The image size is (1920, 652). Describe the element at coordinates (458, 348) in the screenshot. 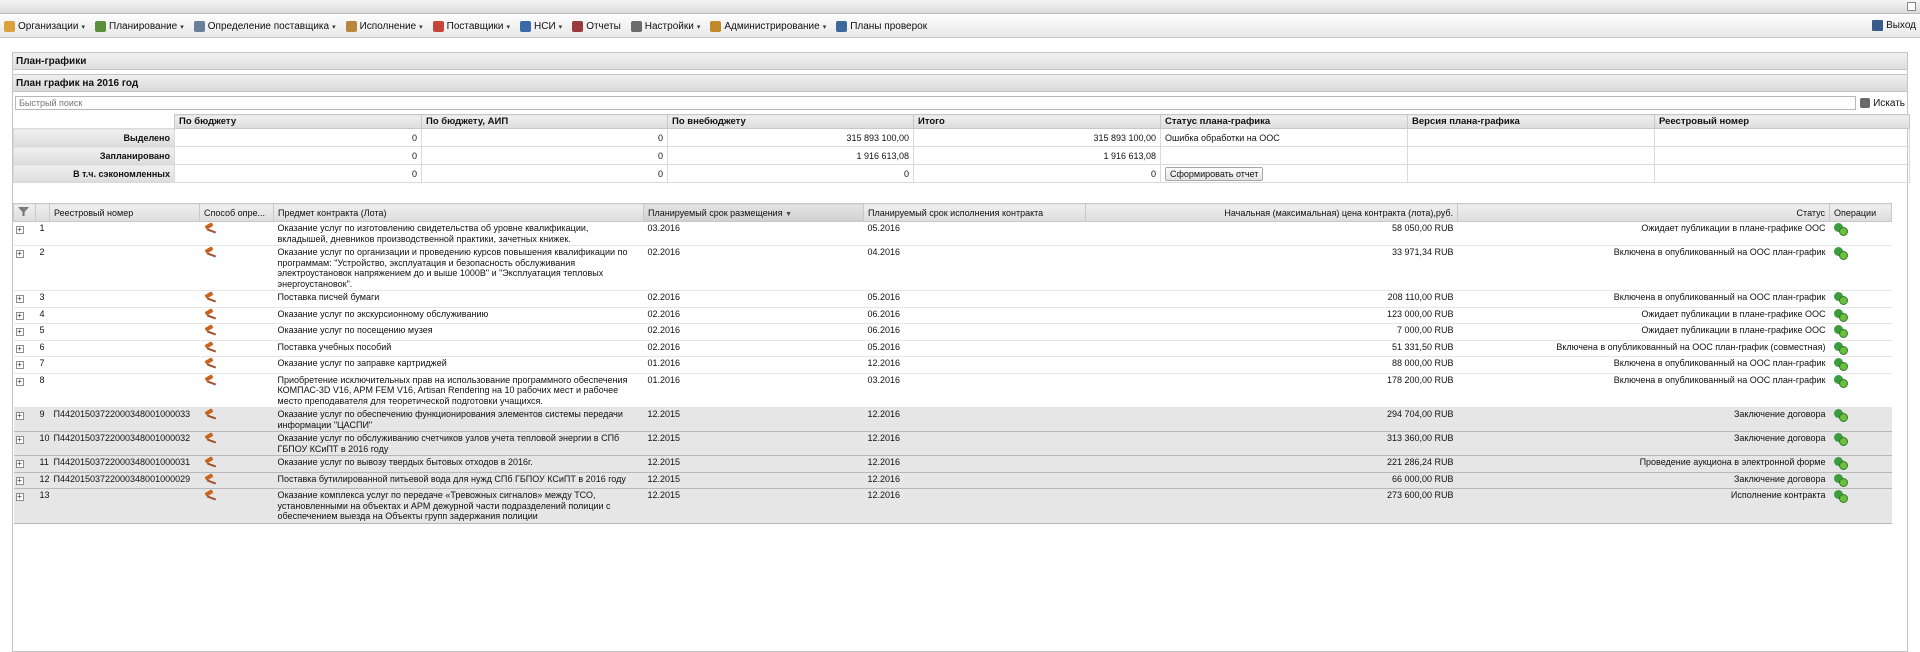

I see `contract-subject: Поставка учебных пособий` at that location.